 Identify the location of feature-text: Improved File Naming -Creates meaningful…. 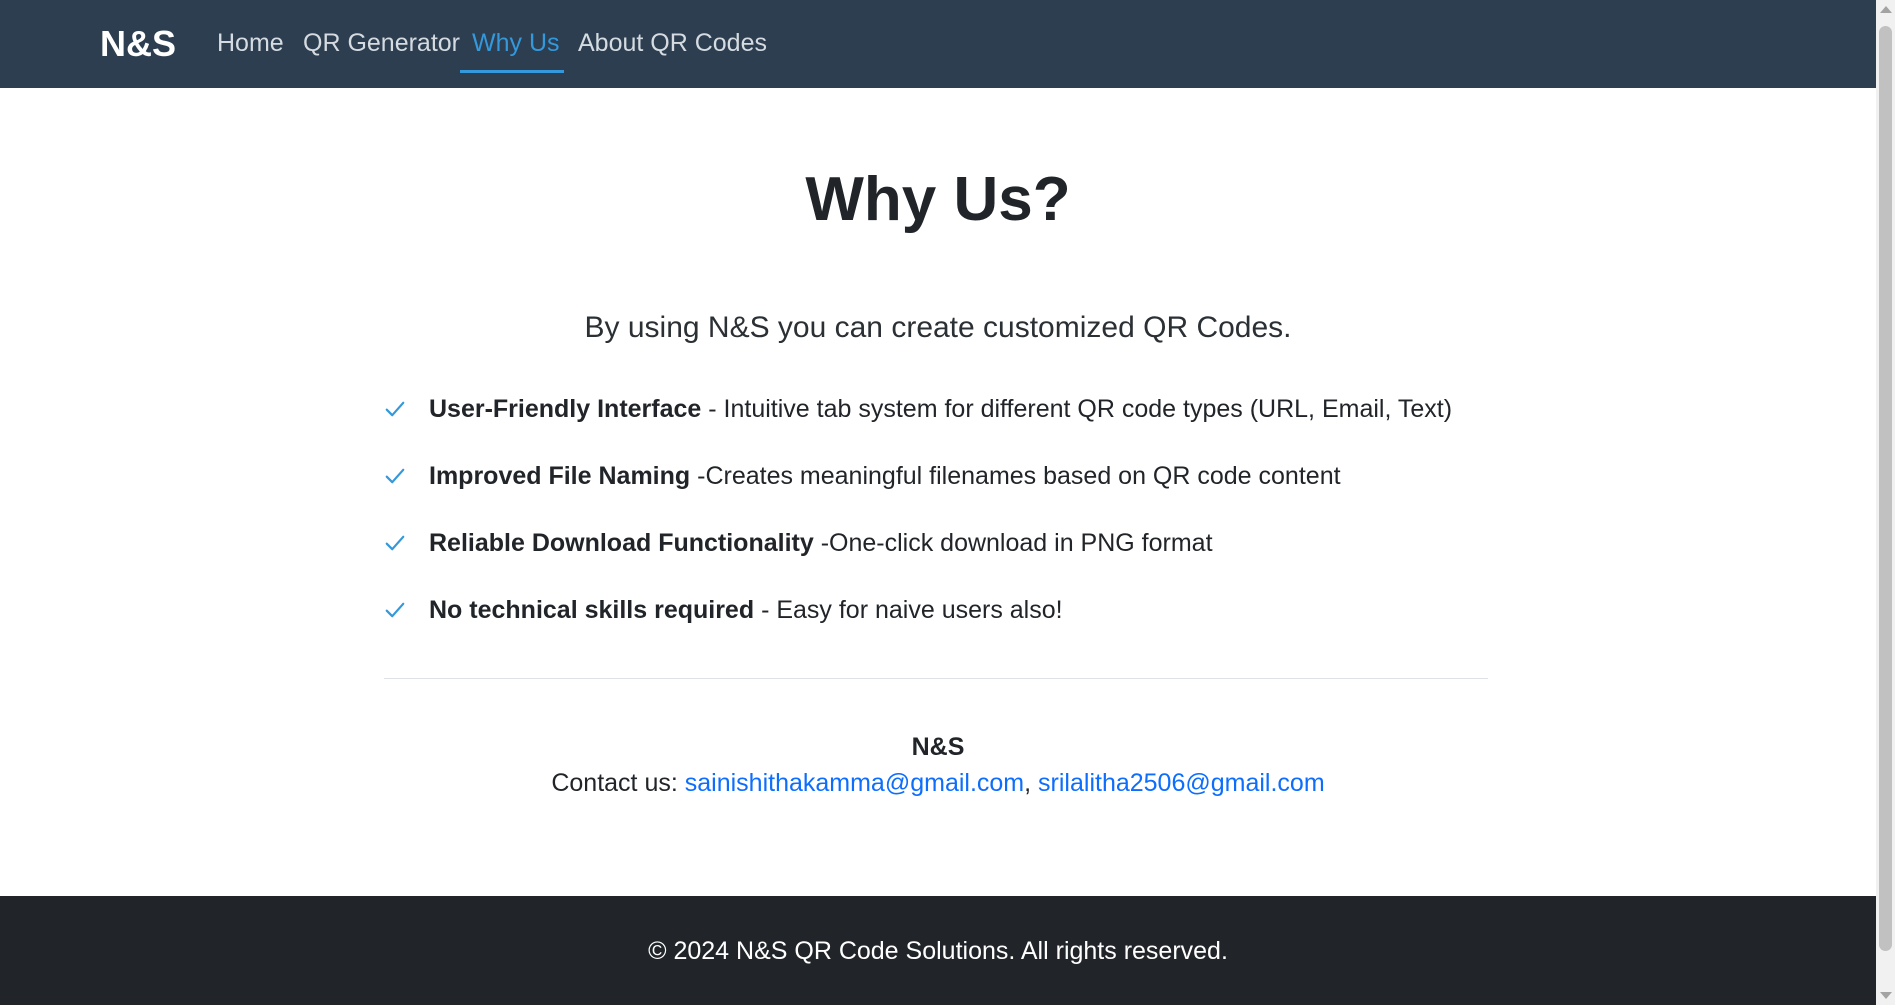
(885, 476).